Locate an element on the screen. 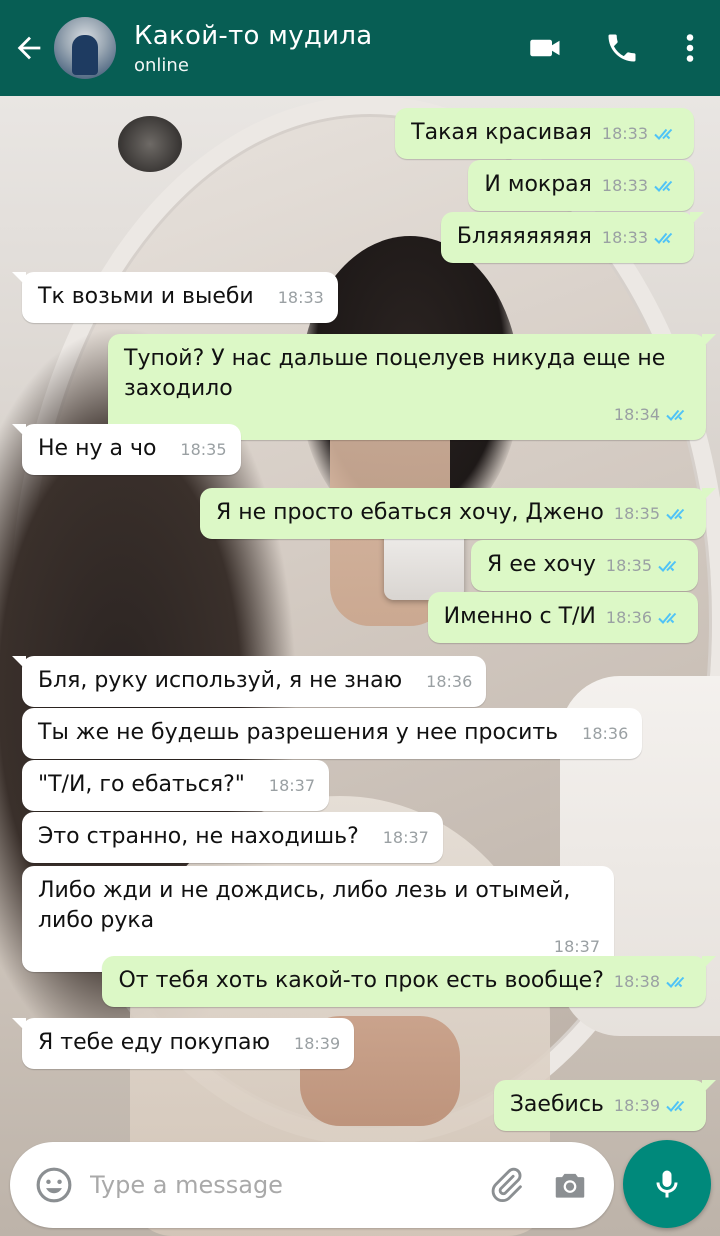  message-bubble-outgoing: Я ее хочу 18:35 is located at coordinates (584, 565).